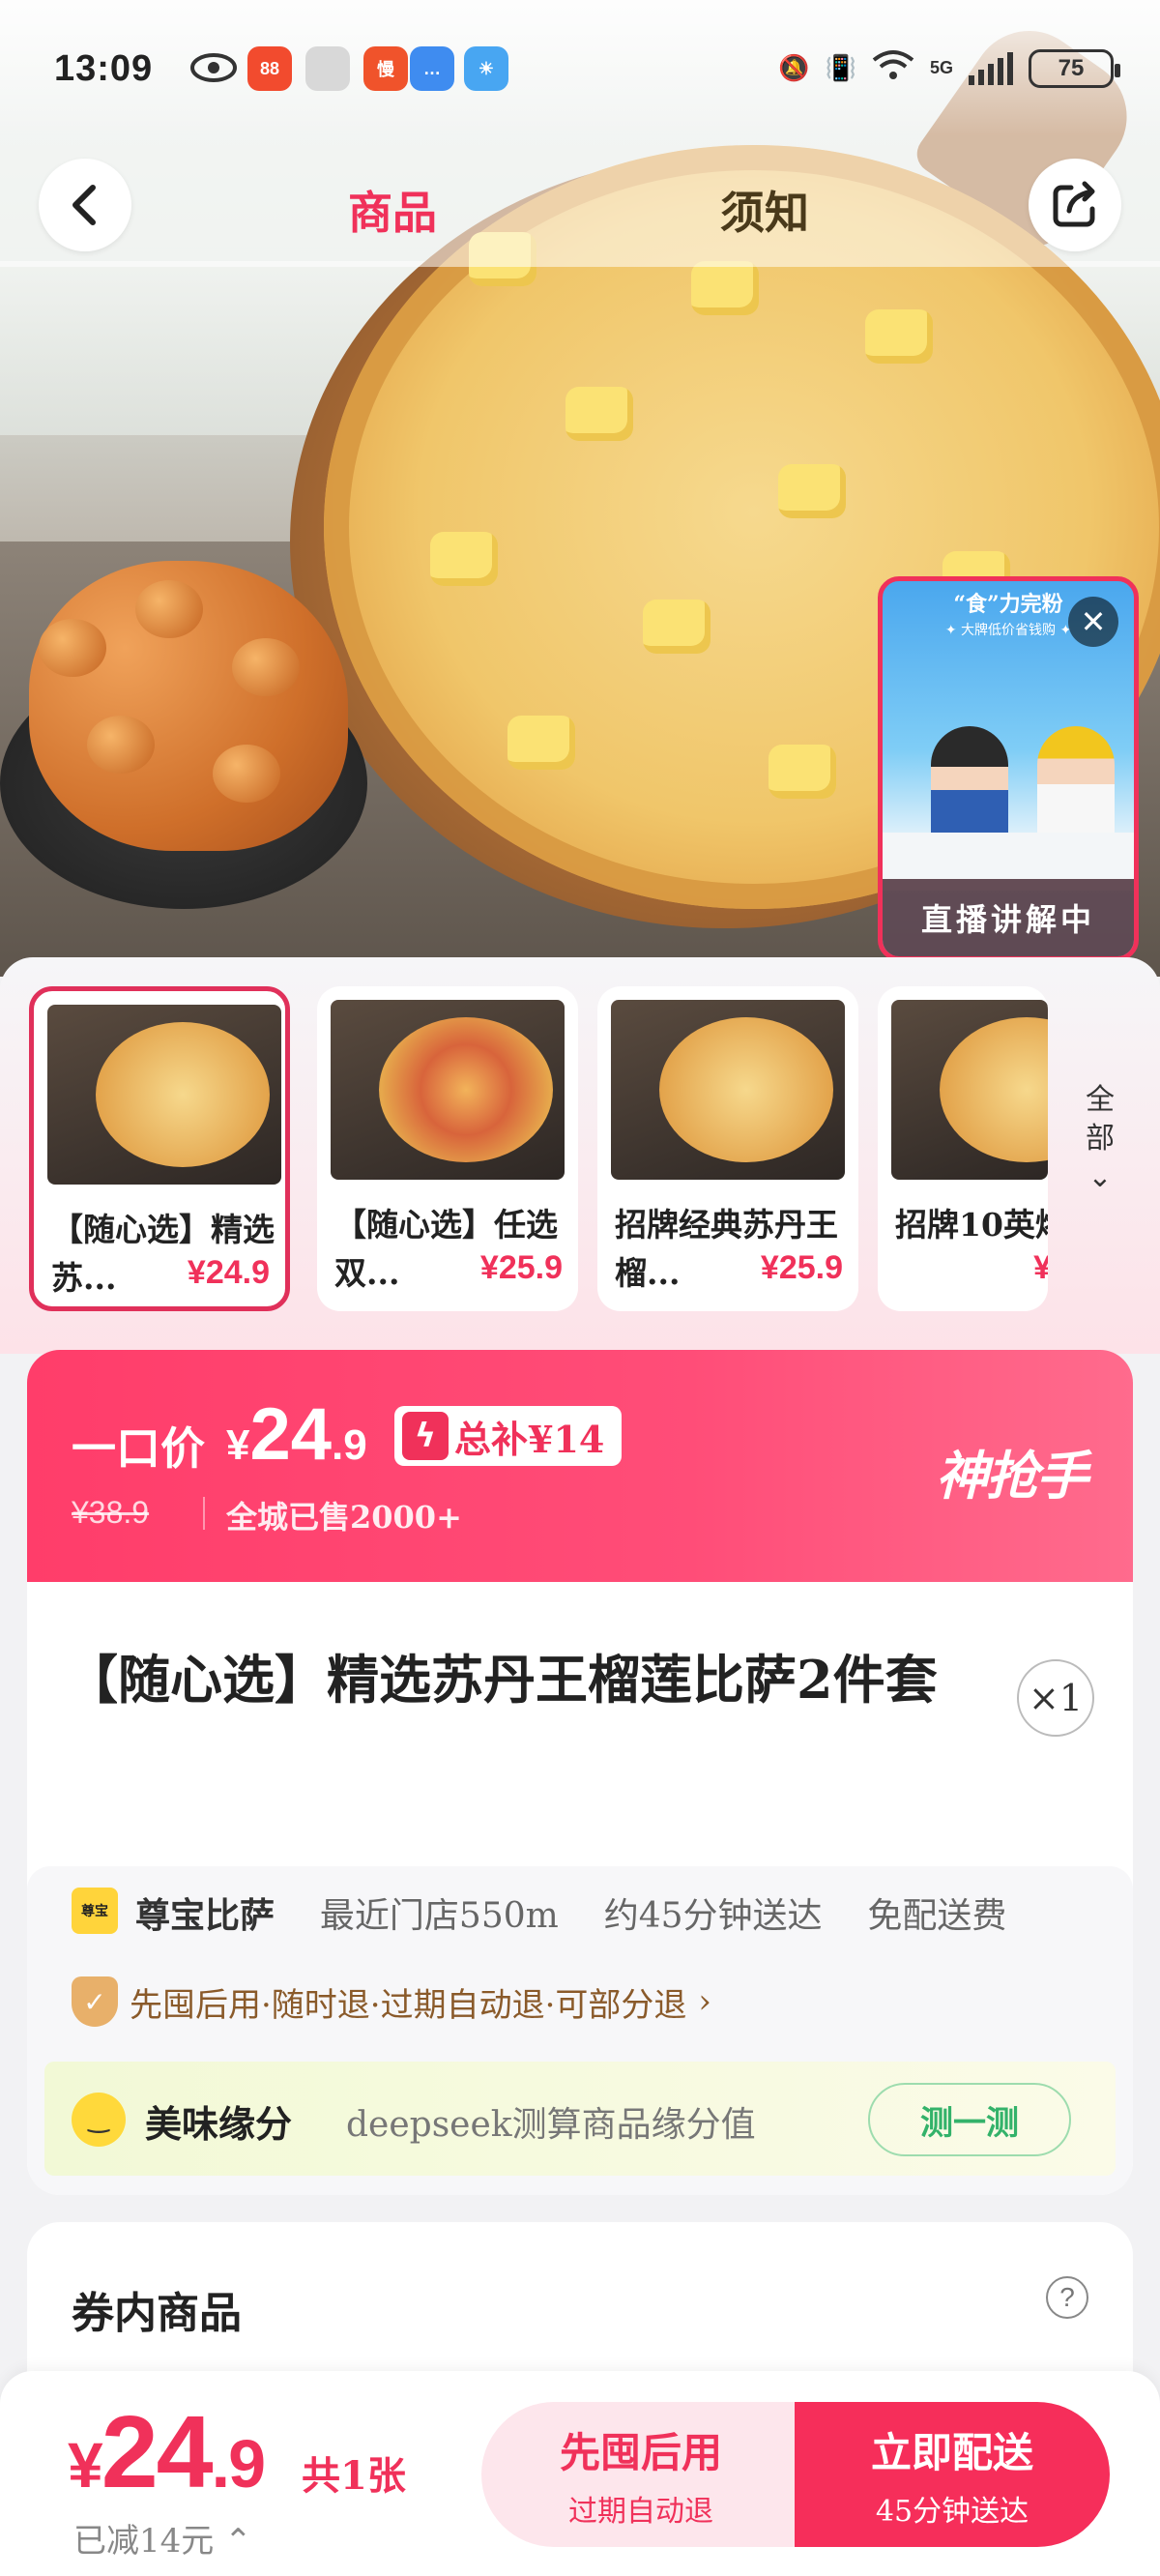 The height and width of the screenshot is (2576, 1160). I want to click on status-time: 13:09, so click(104, 68).